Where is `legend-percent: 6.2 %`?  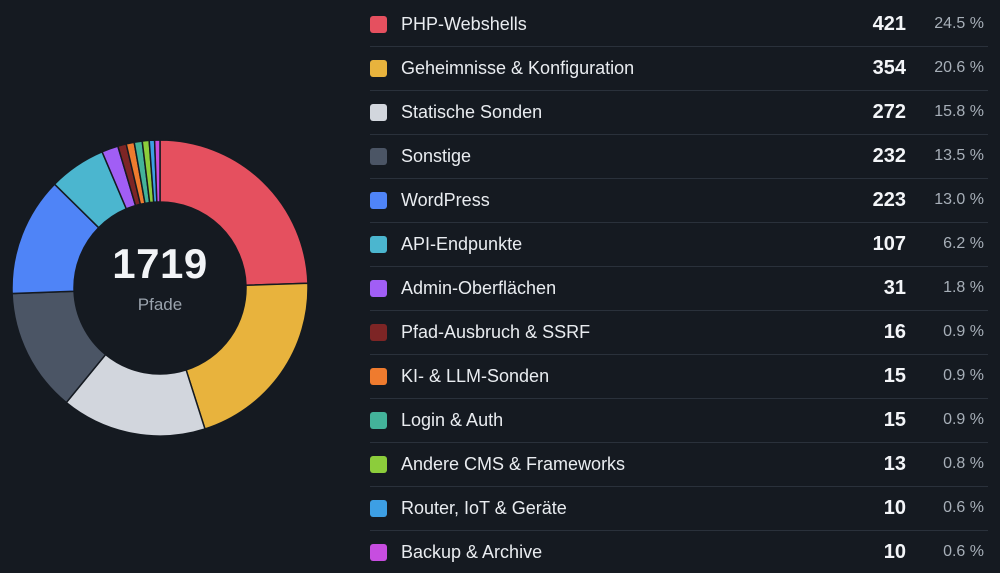 legend-percent: 6.2 % is located at coordinates (963, 243).